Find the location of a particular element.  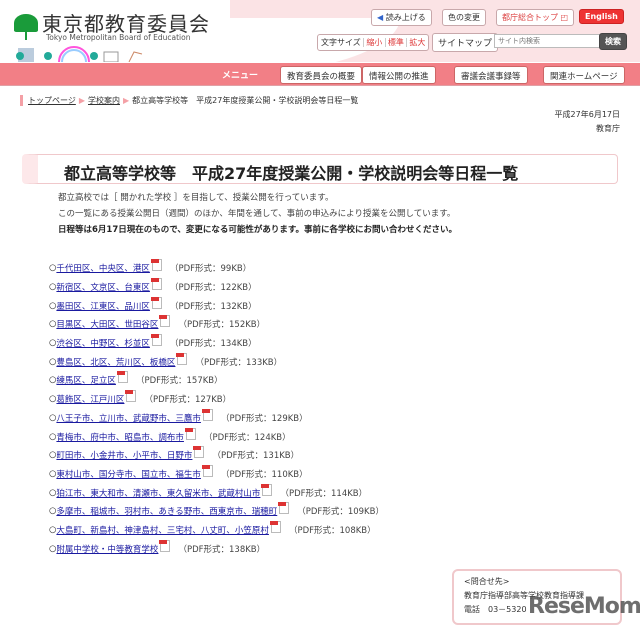

pdf-link: 千代田区、中央区、港区 is located at coordinates (103, 268).